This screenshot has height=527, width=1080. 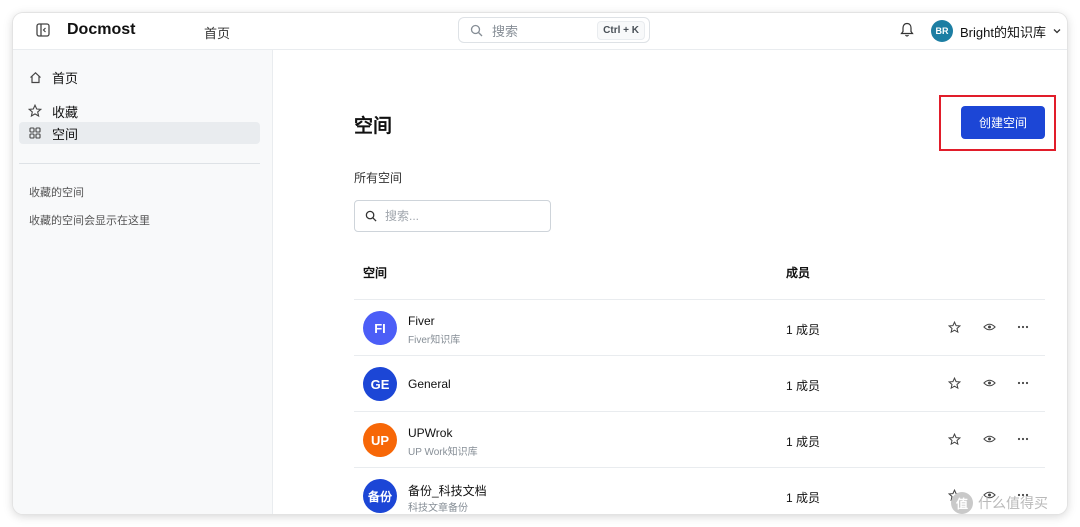 I want to click on table-row: FI Fiver Fiver知识库 1 成员, so click(x=699, y=328).